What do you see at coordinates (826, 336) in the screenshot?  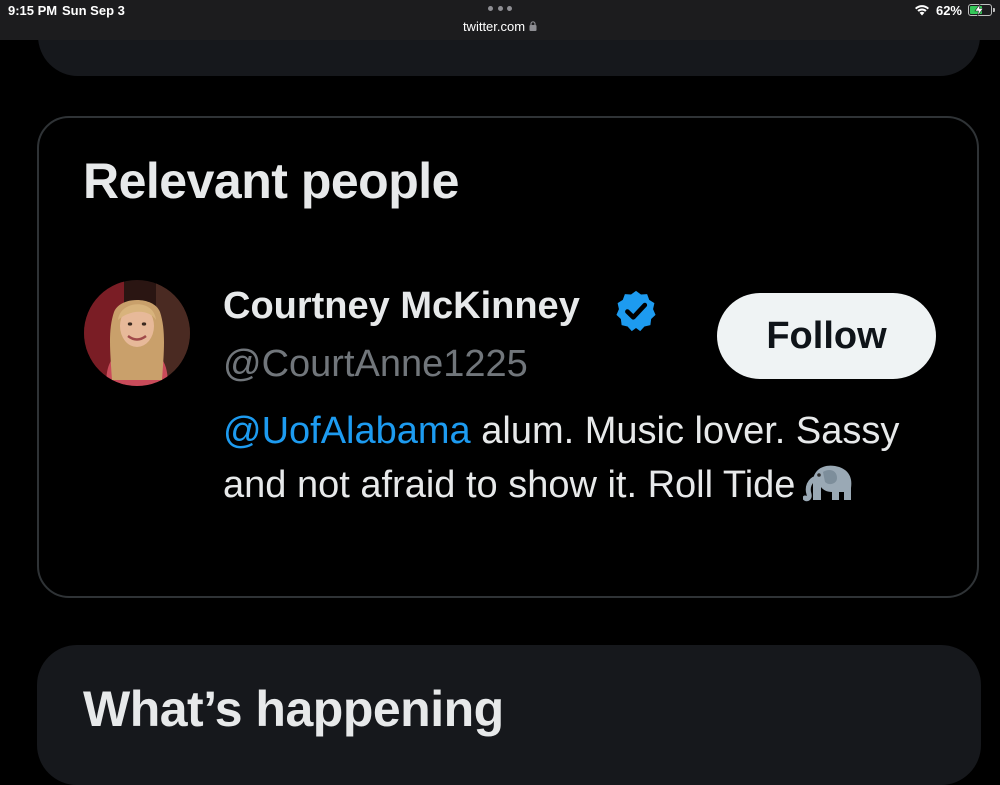 I see `follow-button: Follow` at bounding box center [826, 336].